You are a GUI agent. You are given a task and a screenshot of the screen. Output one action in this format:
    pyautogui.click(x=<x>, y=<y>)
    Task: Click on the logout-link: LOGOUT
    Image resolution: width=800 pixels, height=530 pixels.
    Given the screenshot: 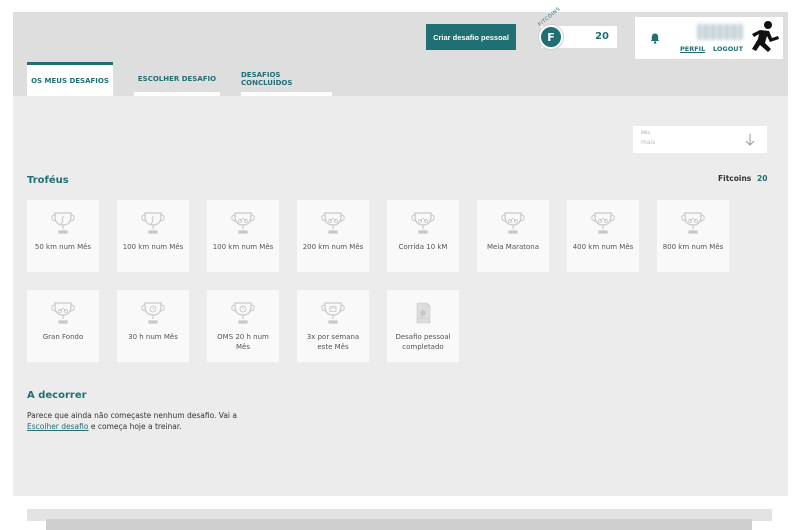 What is the action you would take?
    pyautogui.click(x=728, y=49)
    